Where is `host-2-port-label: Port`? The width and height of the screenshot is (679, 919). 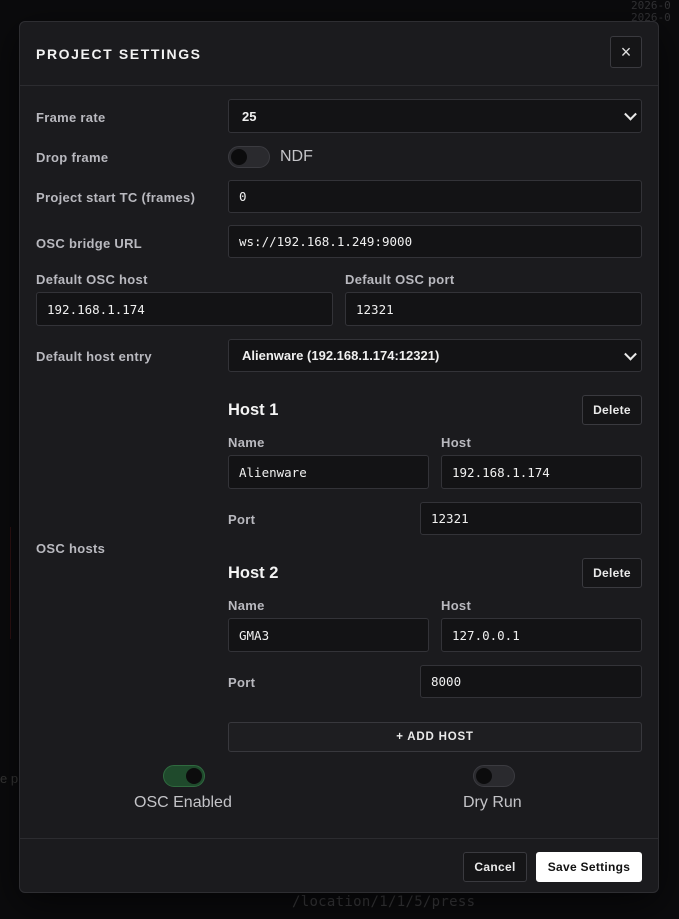
host-2-port-label: Port is located at coordinates (242, 682).